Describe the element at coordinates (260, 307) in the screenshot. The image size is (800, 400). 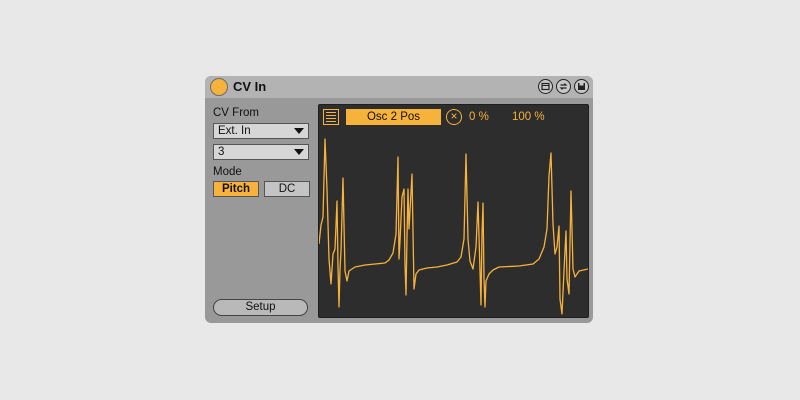
I see `setup-button: Setup` at that location.